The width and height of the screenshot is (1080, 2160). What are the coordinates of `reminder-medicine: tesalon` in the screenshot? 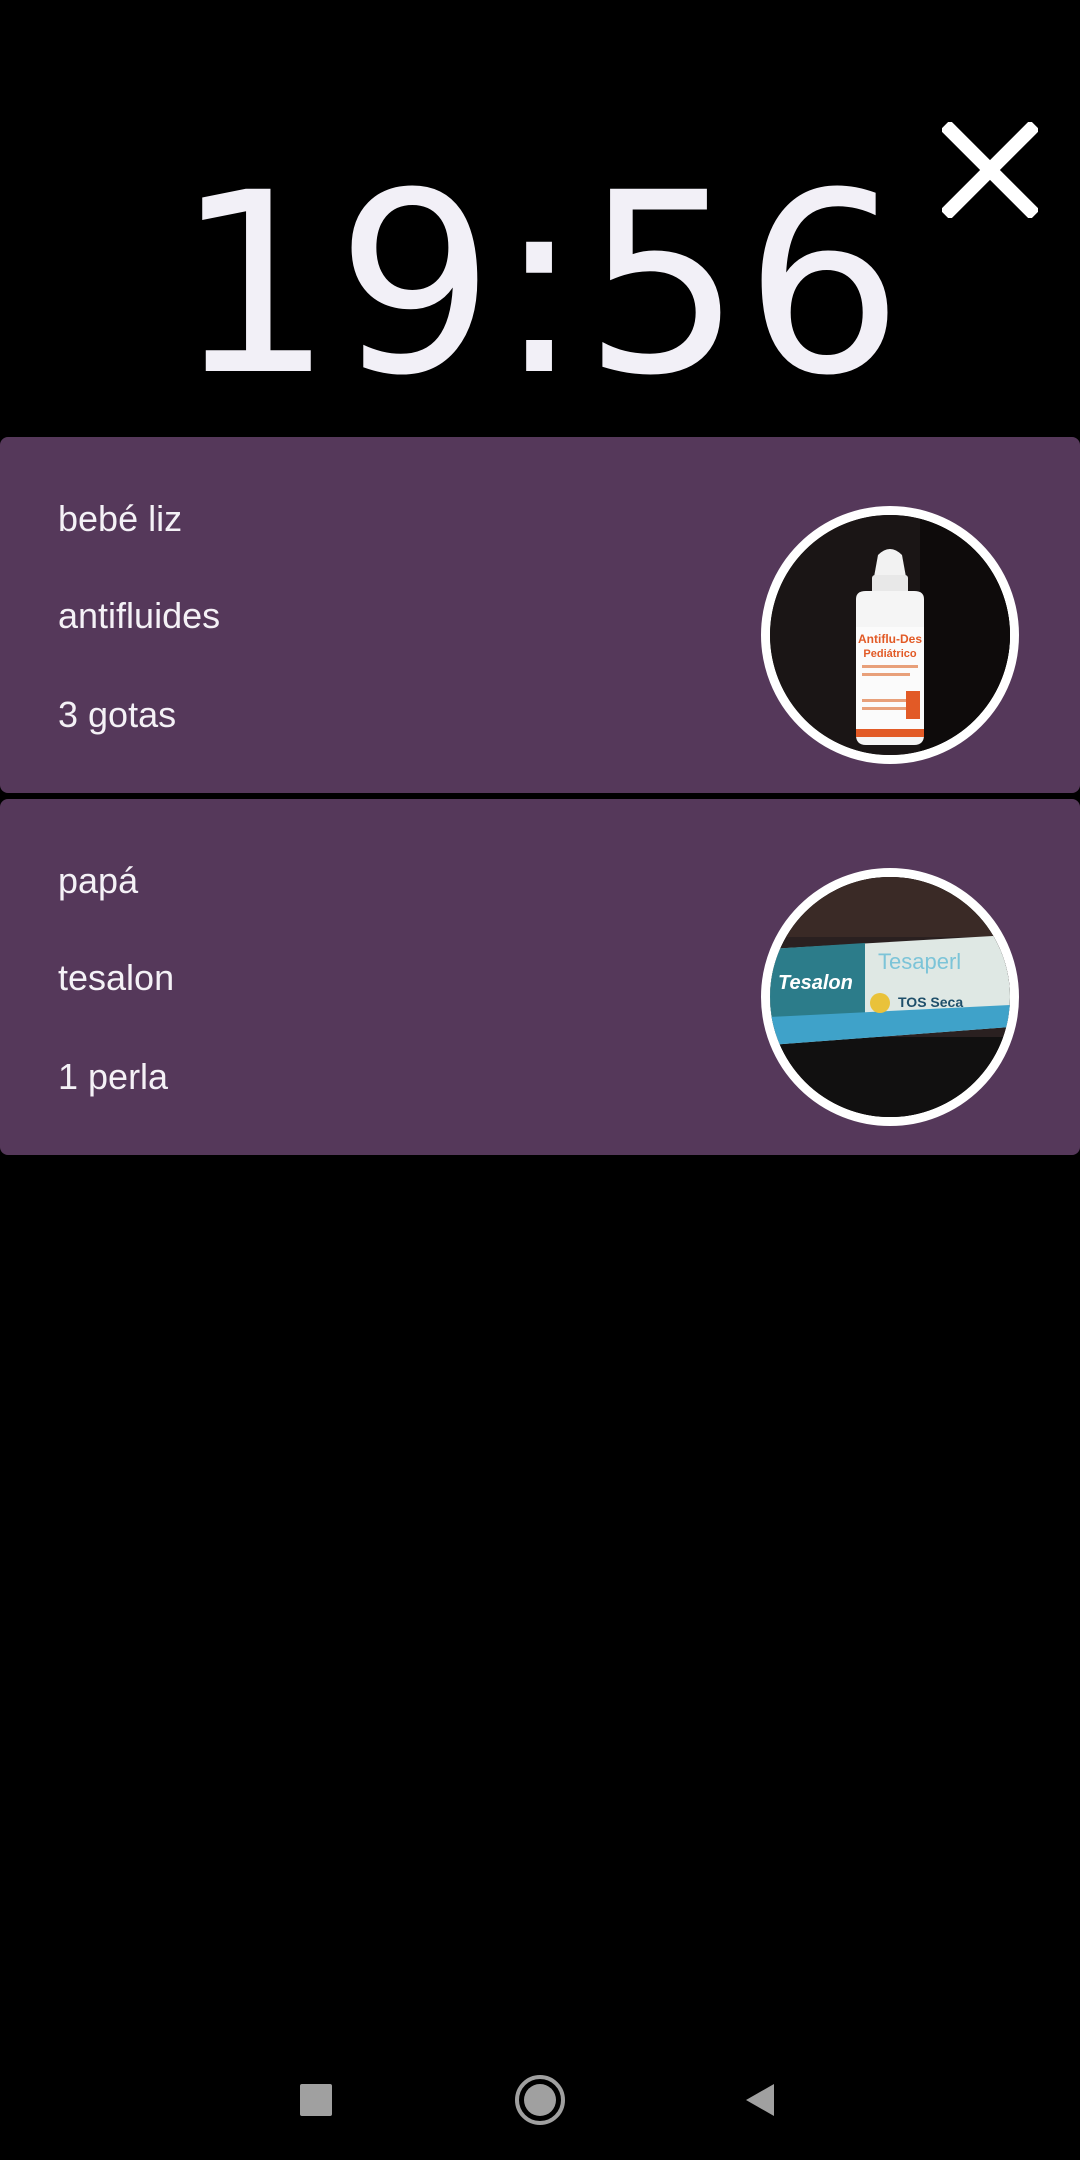 It's located at (116, 977).